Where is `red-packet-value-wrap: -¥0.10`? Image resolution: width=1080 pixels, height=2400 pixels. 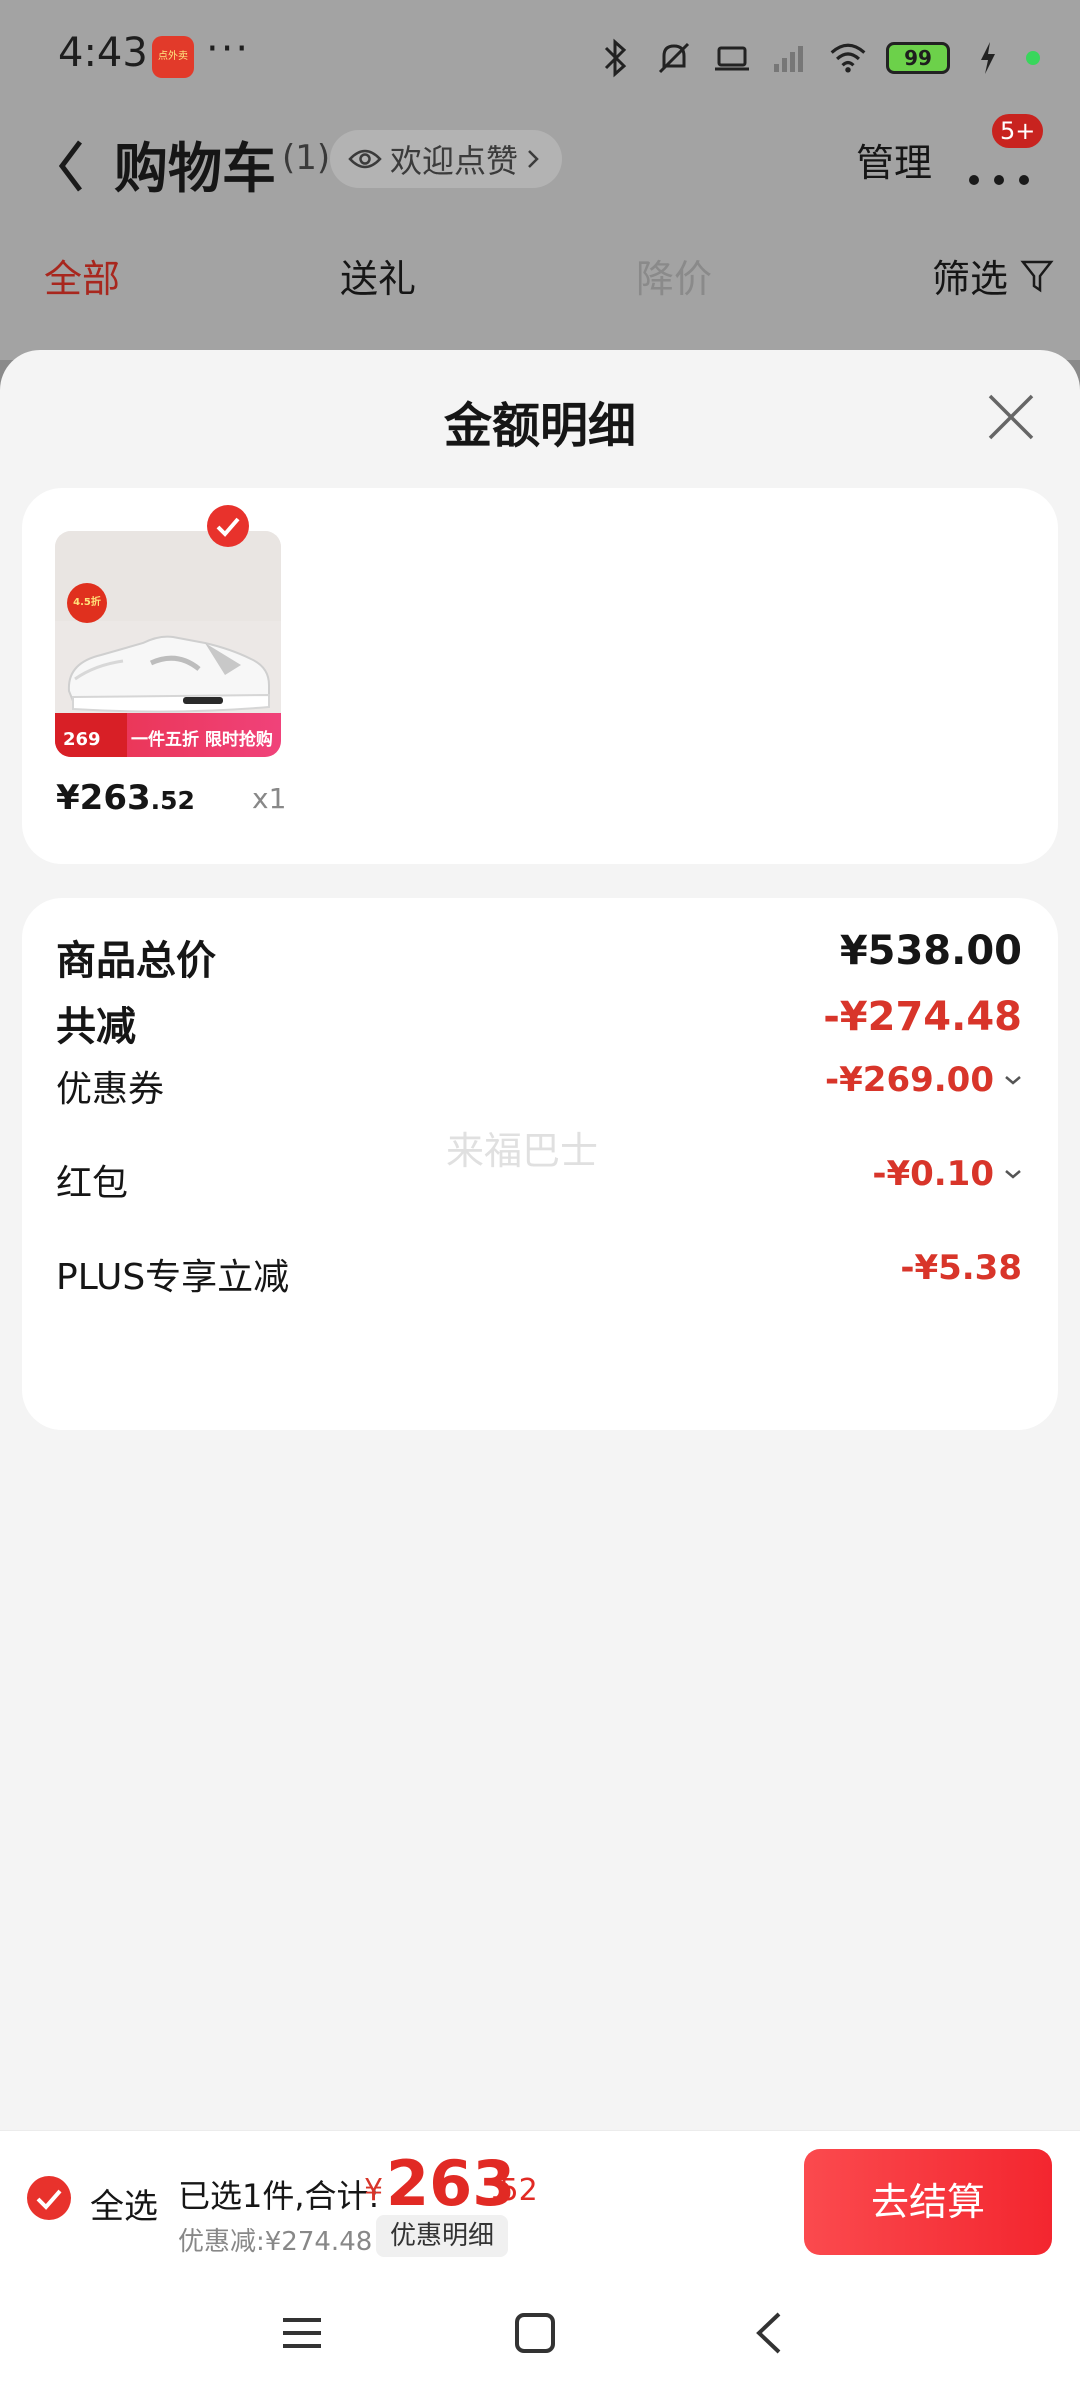
red-packet-value-wrap: -¥0.10 is located at coordinates (947, 1174).